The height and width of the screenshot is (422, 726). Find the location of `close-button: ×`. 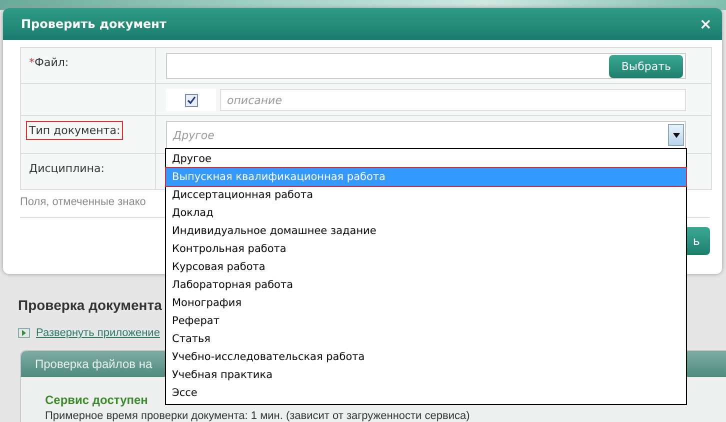

close-button: × is located at coordinates (705, 24).